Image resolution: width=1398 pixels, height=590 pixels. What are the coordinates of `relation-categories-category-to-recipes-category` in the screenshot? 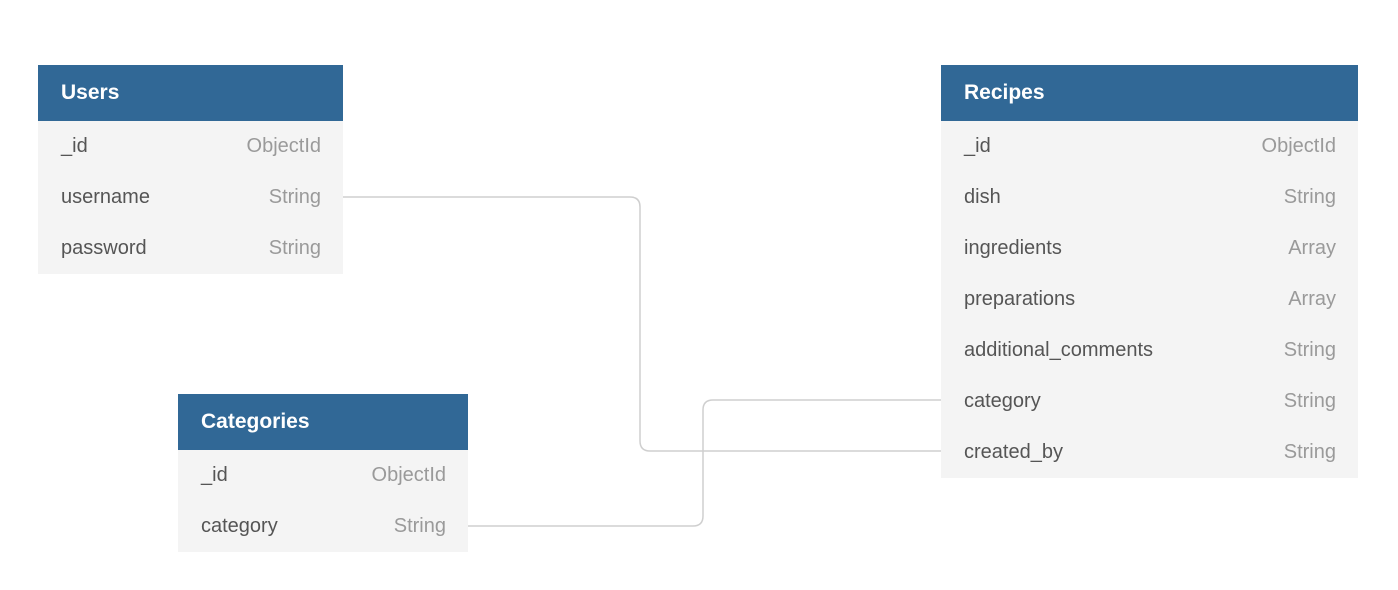 It's located at (704, 463).